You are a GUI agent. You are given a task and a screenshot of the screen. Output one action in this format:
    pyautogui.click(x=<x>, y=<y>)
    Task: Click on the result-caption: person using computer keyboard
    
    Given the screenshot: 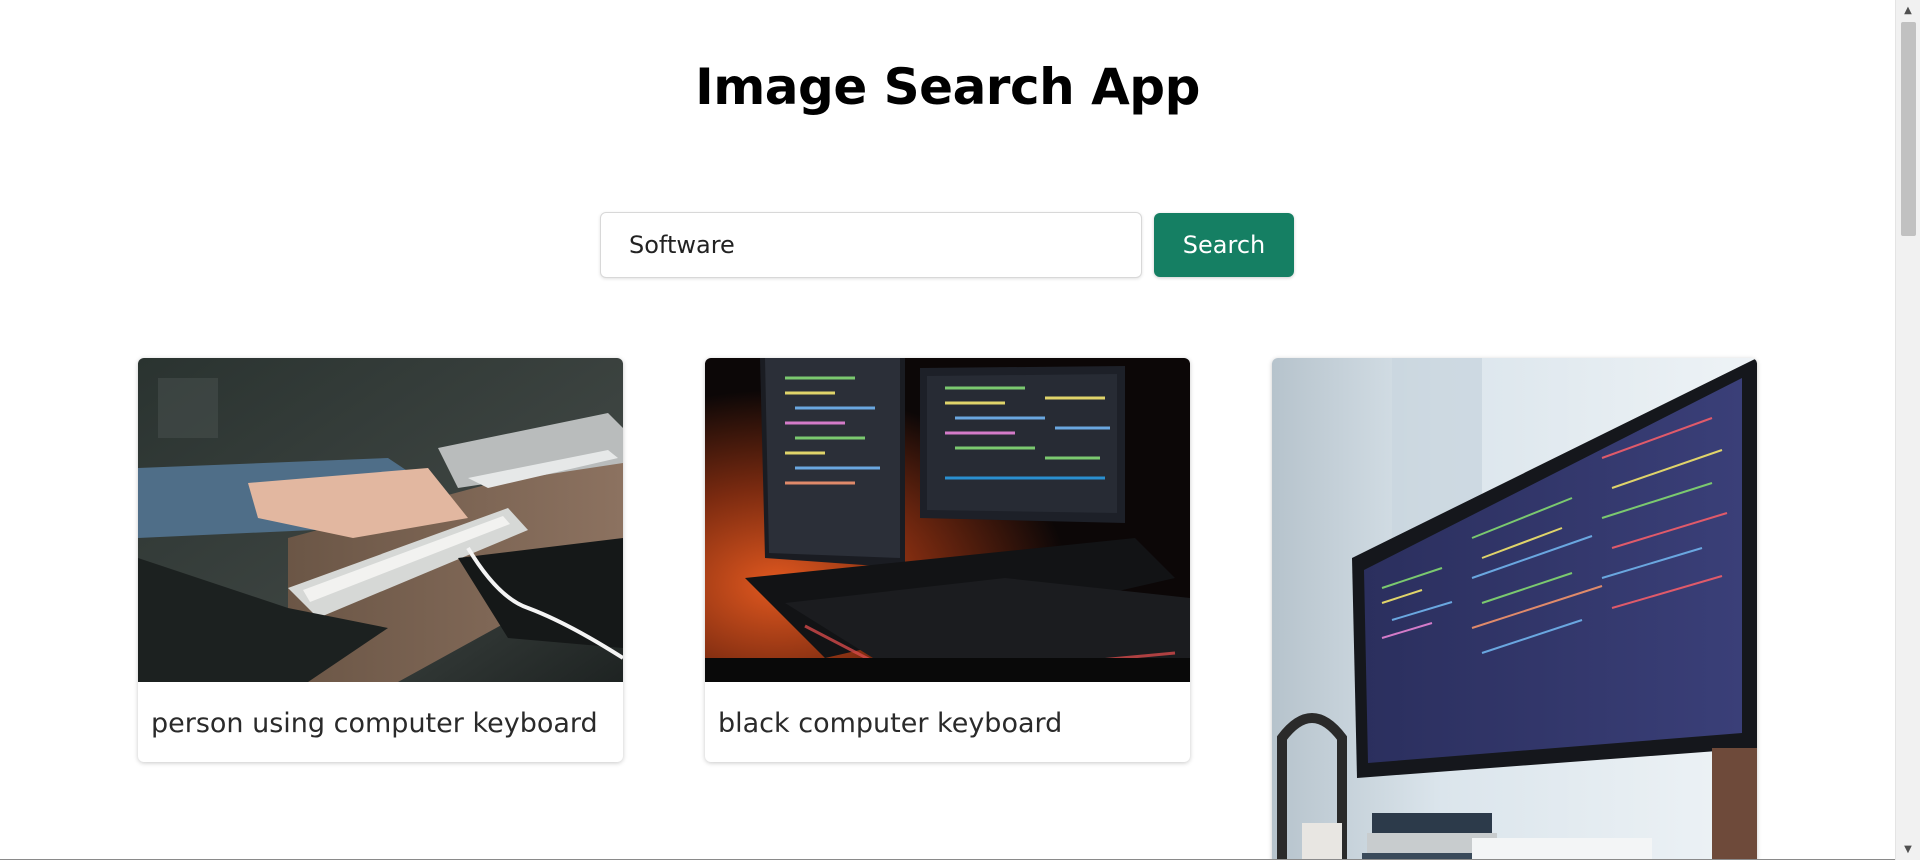 What is the action you would take?
    pyautogui.click(x=374, y=723)
    